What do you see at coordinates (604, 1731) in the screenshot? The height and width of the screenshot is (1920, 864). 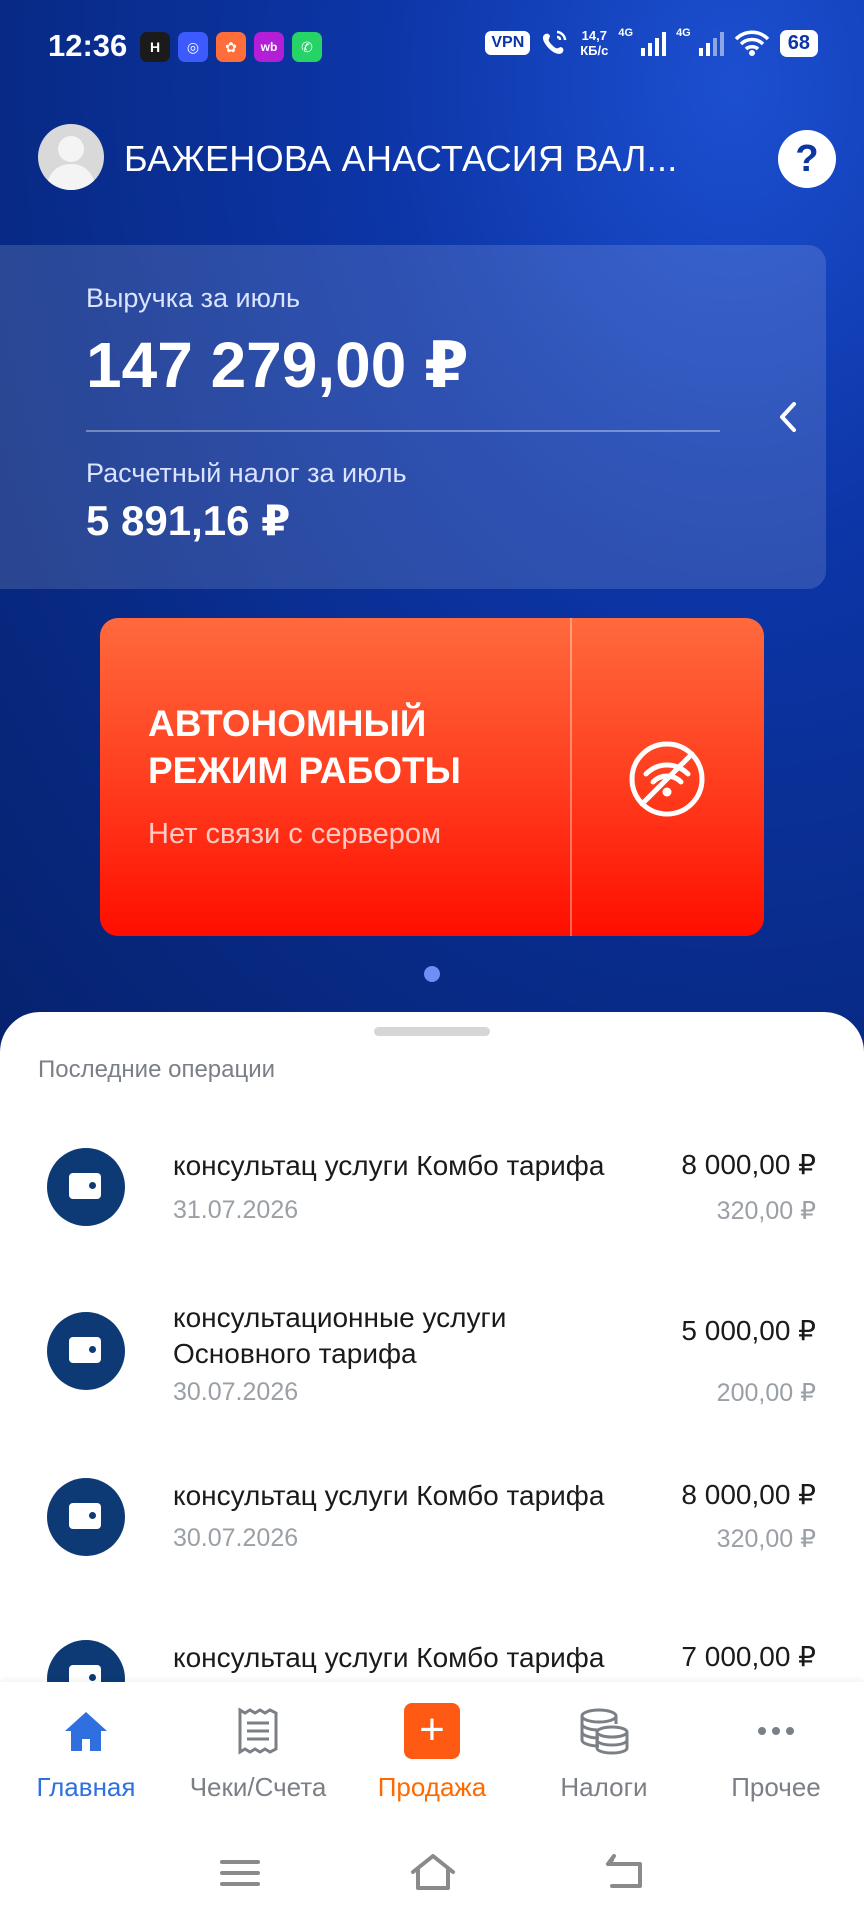 I see `coins-icon` at bounding box center [604, 1731].